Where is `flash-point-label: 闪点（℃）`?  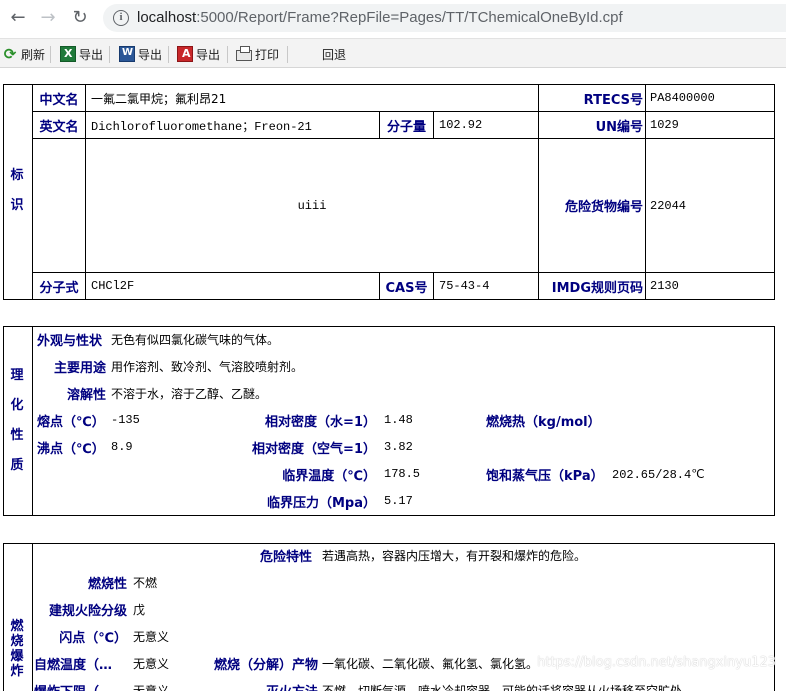 flash-point-label: 闪点（℃） is located at coordinates (93, 638).